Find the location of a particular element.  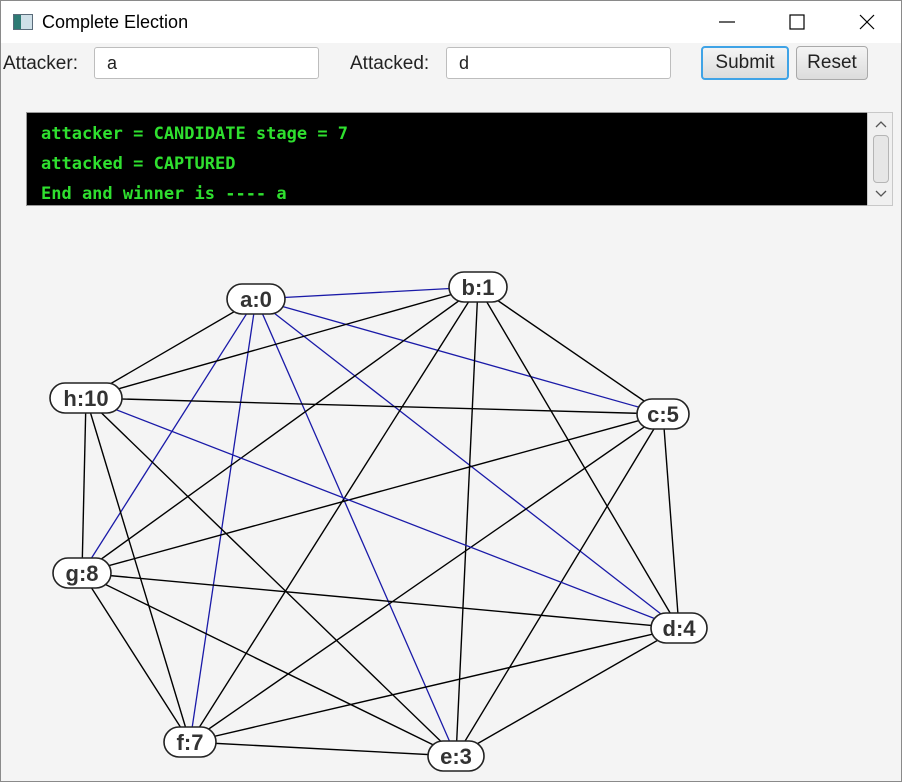

node-d-label: d:4 is located at coordinates (680, 628).